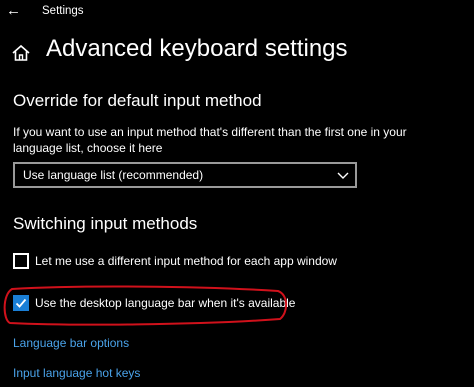 Image resolution: width=474 pixels, height=387 pixels. What do you see at coordinates (105, 223) in the screenshot?
I see `switching-section-title: Switching input methods` at bounding box center [105, 223].